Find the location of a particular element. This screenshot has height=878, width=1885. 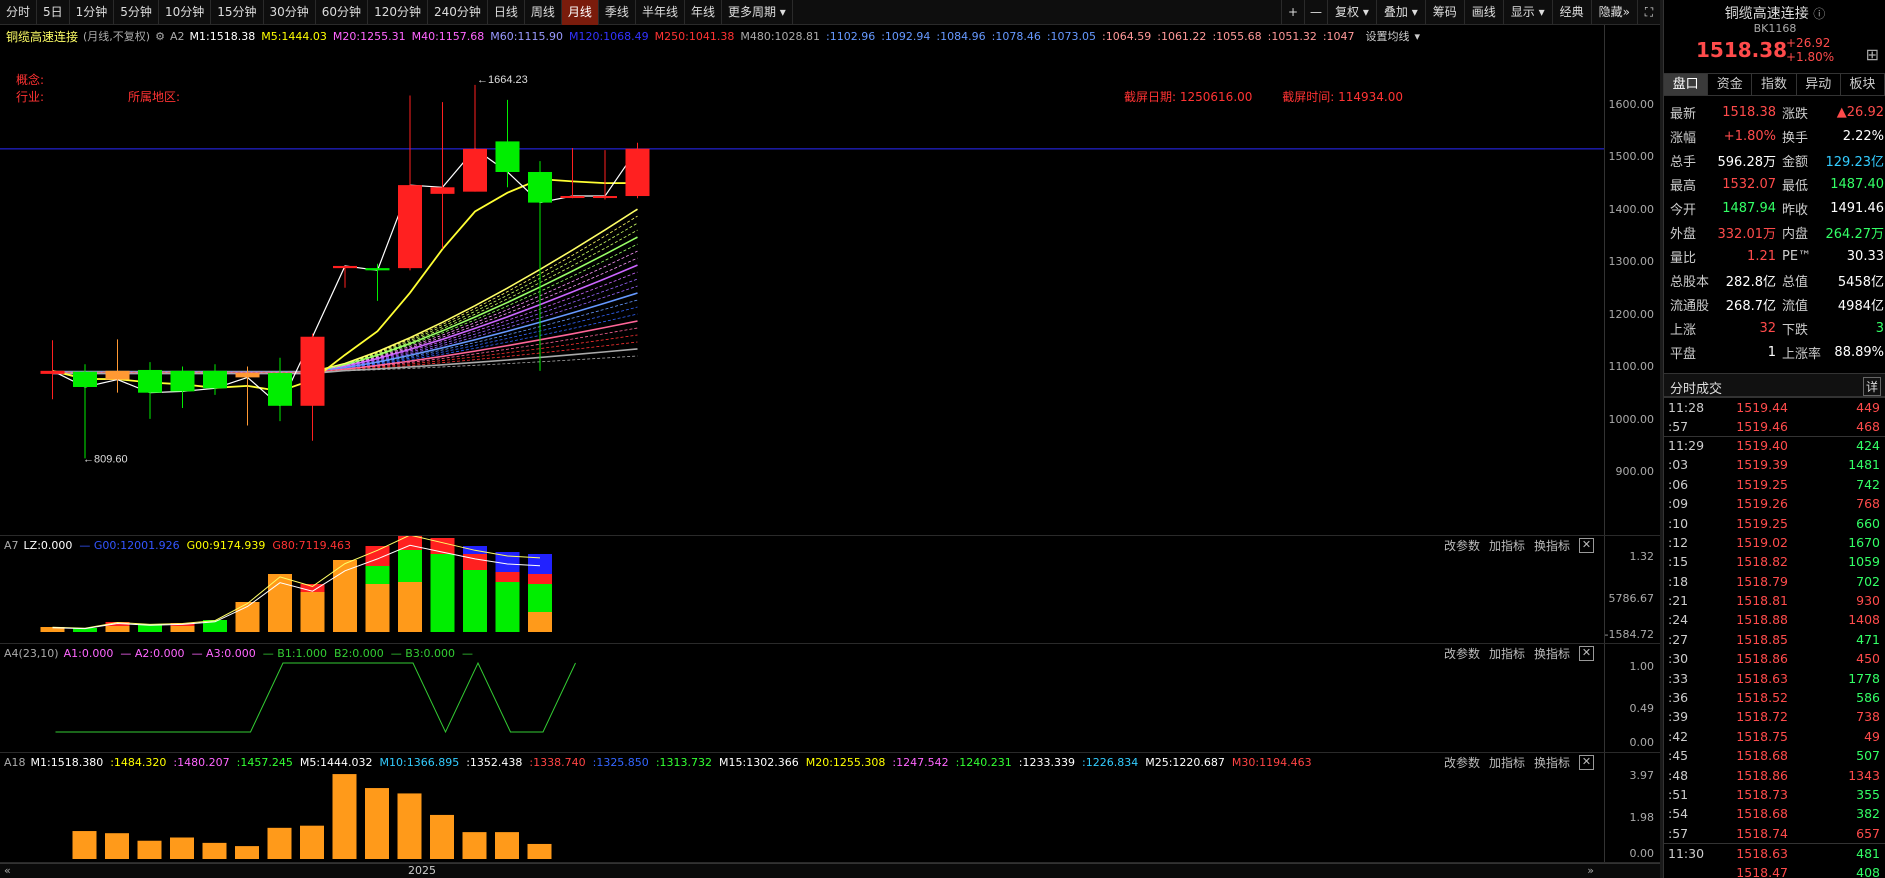

display-dropdown: 显示 ▾ is located at coordinates (1527, 12).